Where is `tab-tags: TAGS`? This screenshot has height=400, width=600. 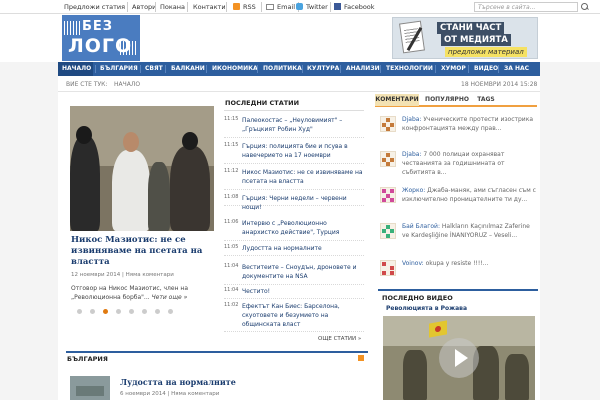
tab-tags: TAGS is located at coordinates (486, 100).